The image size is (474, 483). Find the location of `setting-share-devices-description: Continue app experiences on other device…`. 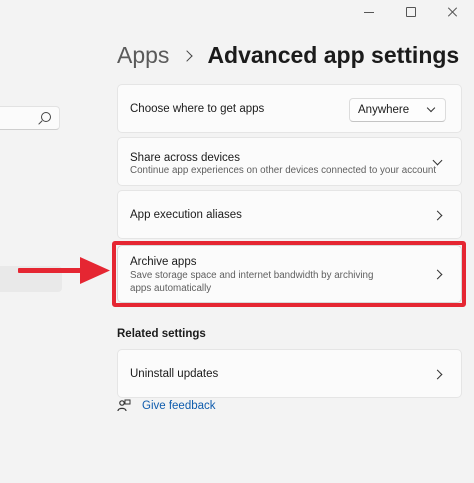

setting-share-devices-description: Continue app experiences on other device… is located at coordinates (283, 170).